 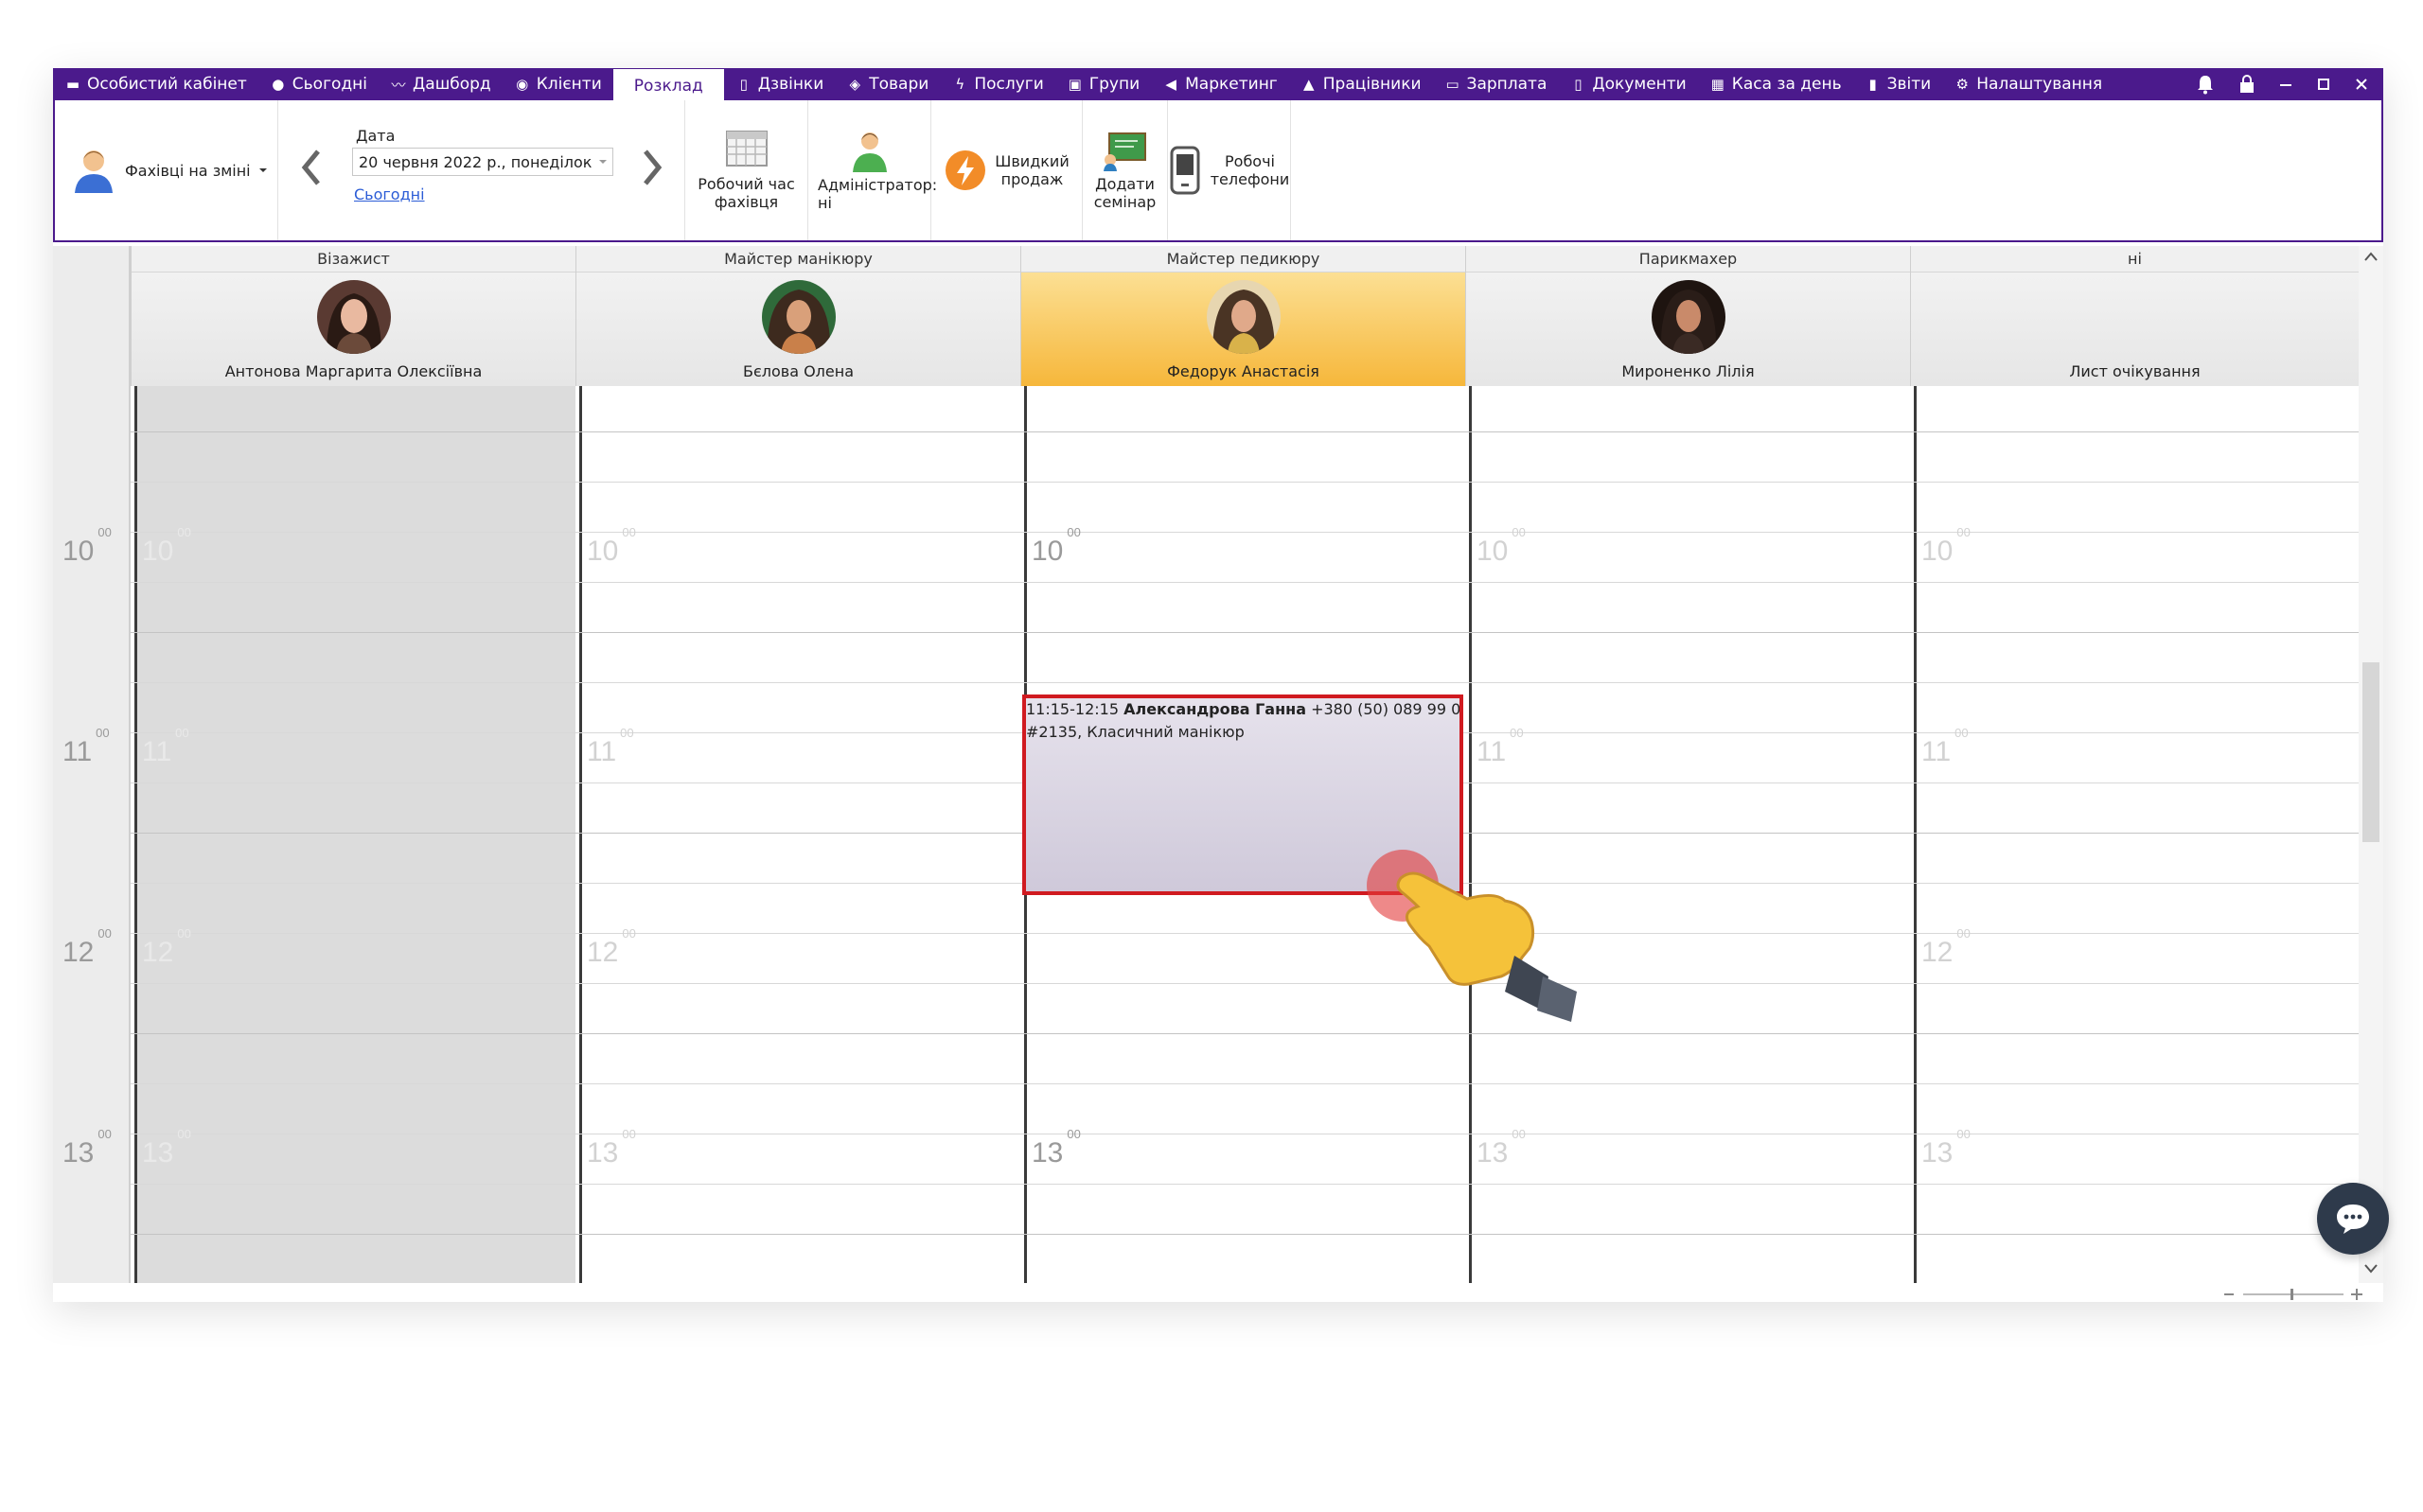 What do you see at coordinates (780, 84) in the screenshot?
I see `nav-calls: ▯ Дзвінки` at bounding box center [780, 84].